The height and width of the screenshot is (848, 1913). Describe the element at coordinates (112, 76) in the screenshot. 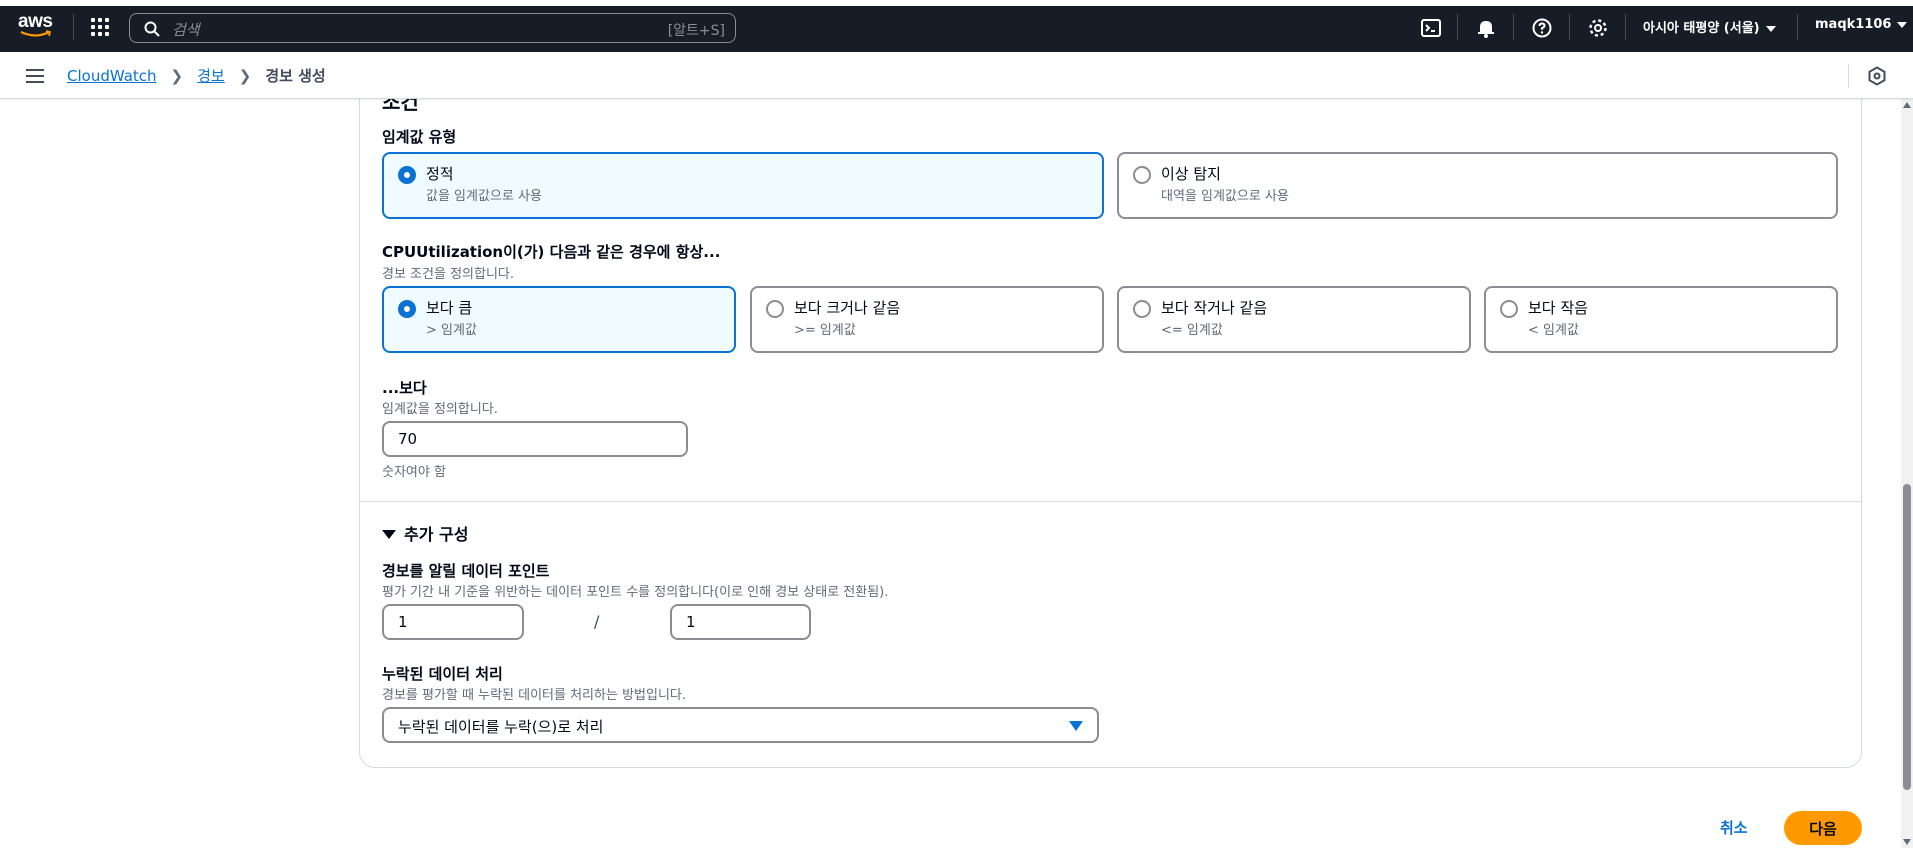

I see `breadcrumb-cloudwatch: CloudWatch` at that location.